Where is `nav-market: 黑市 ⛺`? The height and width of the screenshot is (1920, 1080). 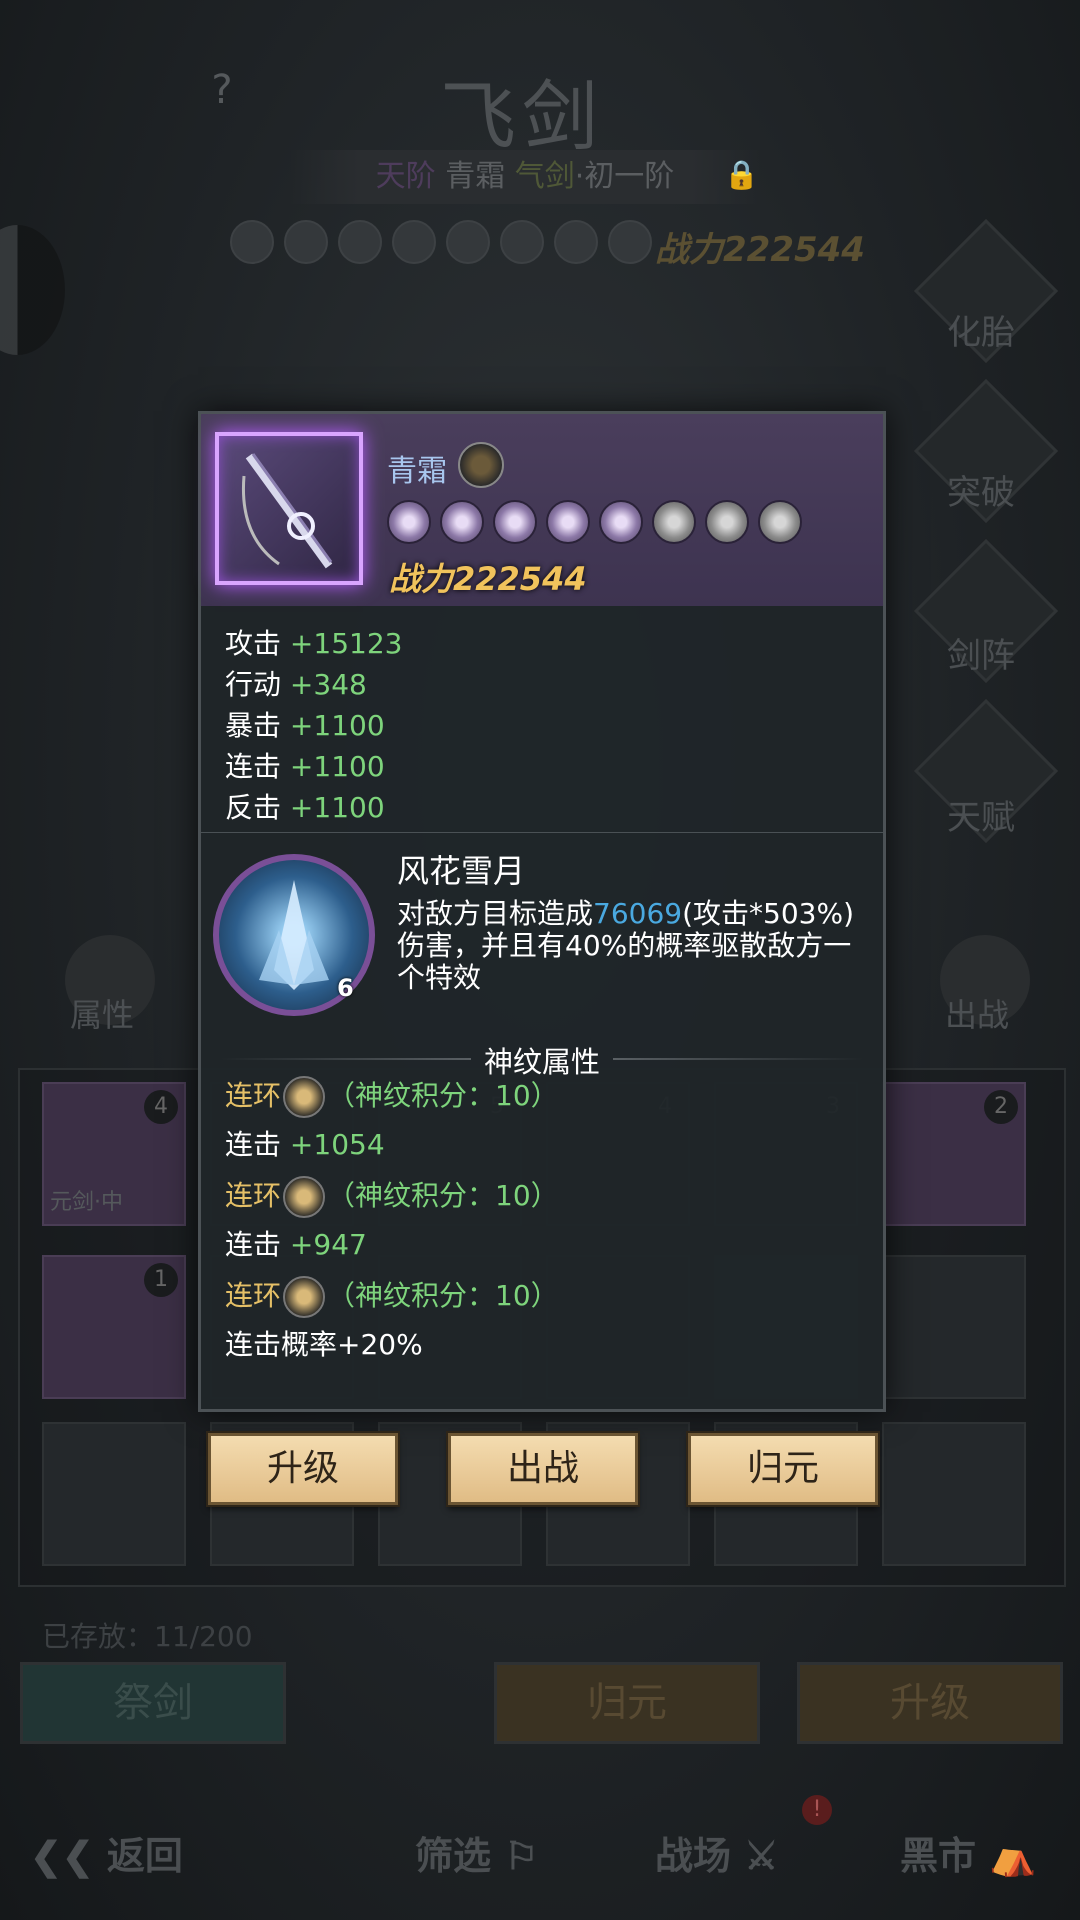
nav-market: 黑市 ⛺ is located at coordinates (968, 1852).